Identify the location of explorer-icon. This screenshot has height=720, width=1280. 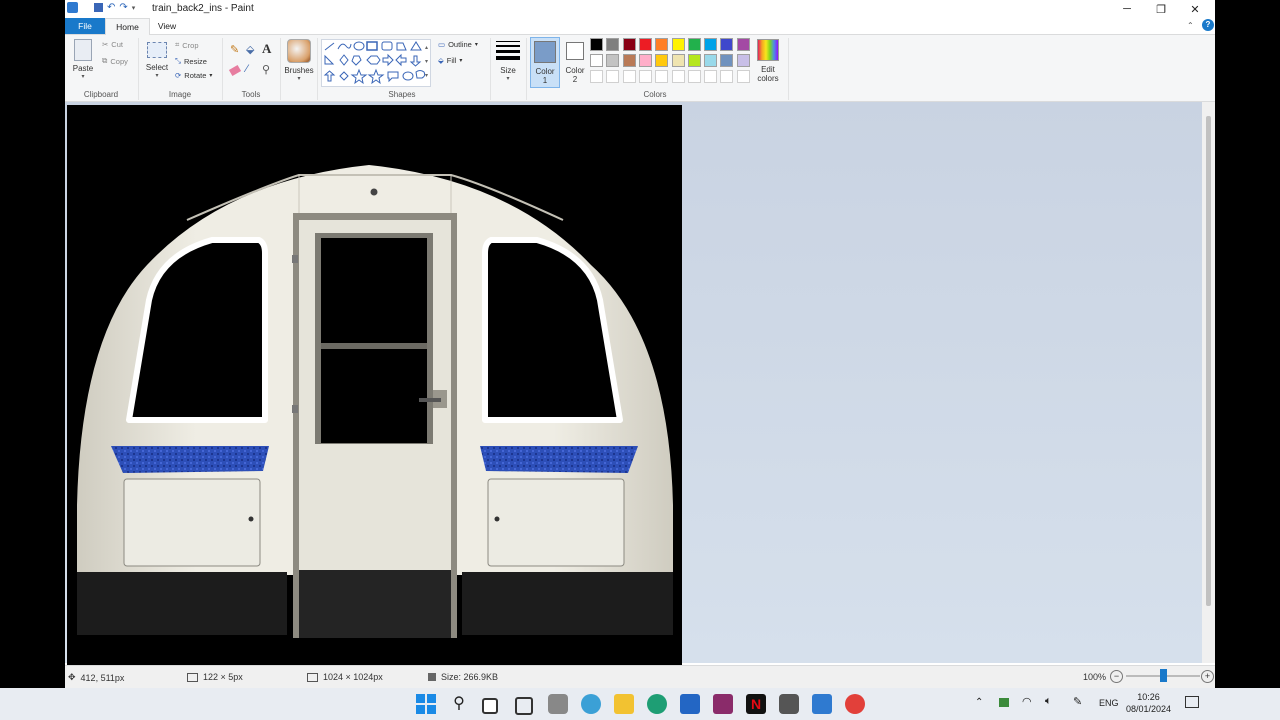
(624, 704).